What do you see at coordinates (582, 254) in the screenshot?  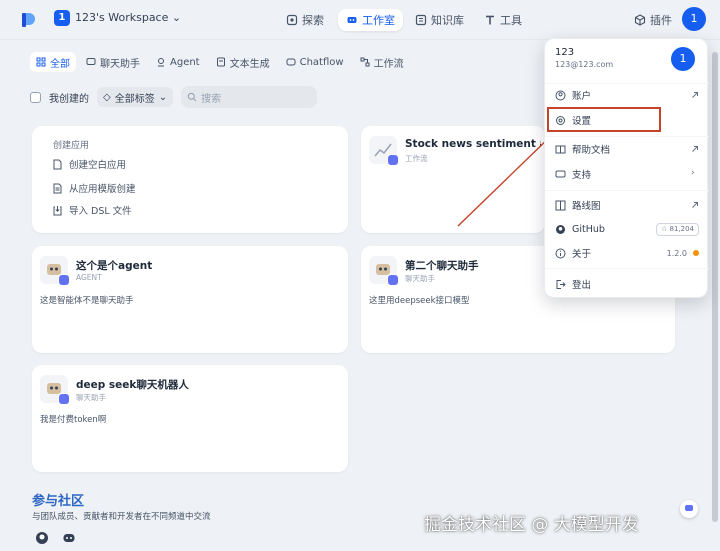 I see `menu-item-label: 关于` at bounding box center [582, 254].